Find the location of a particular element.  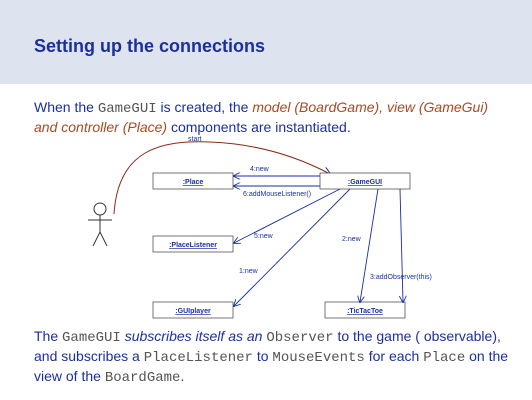

object-guiplayer-label: :GUIplayer is located at coordinates (193, 311).